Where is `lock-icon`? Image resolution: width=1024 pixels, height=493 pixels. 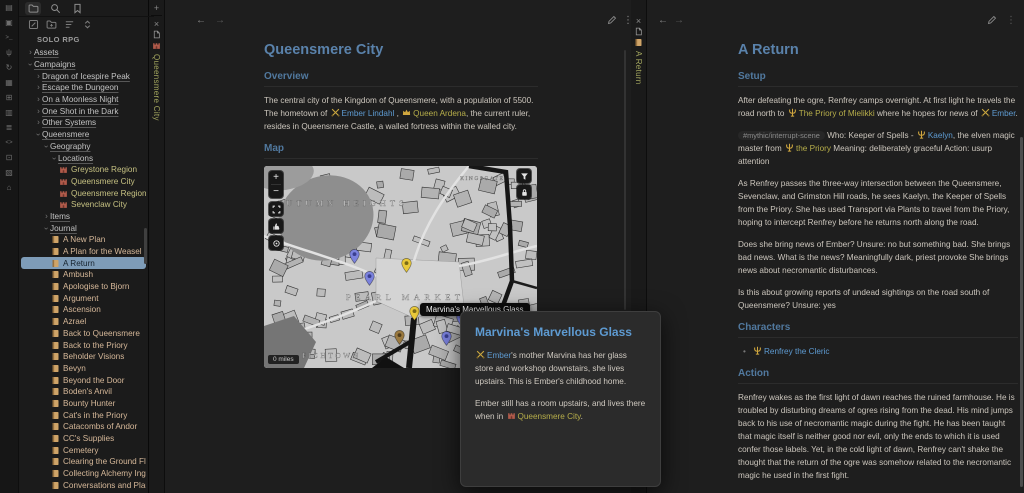 lock-icon is located at coordinates (524, 192).